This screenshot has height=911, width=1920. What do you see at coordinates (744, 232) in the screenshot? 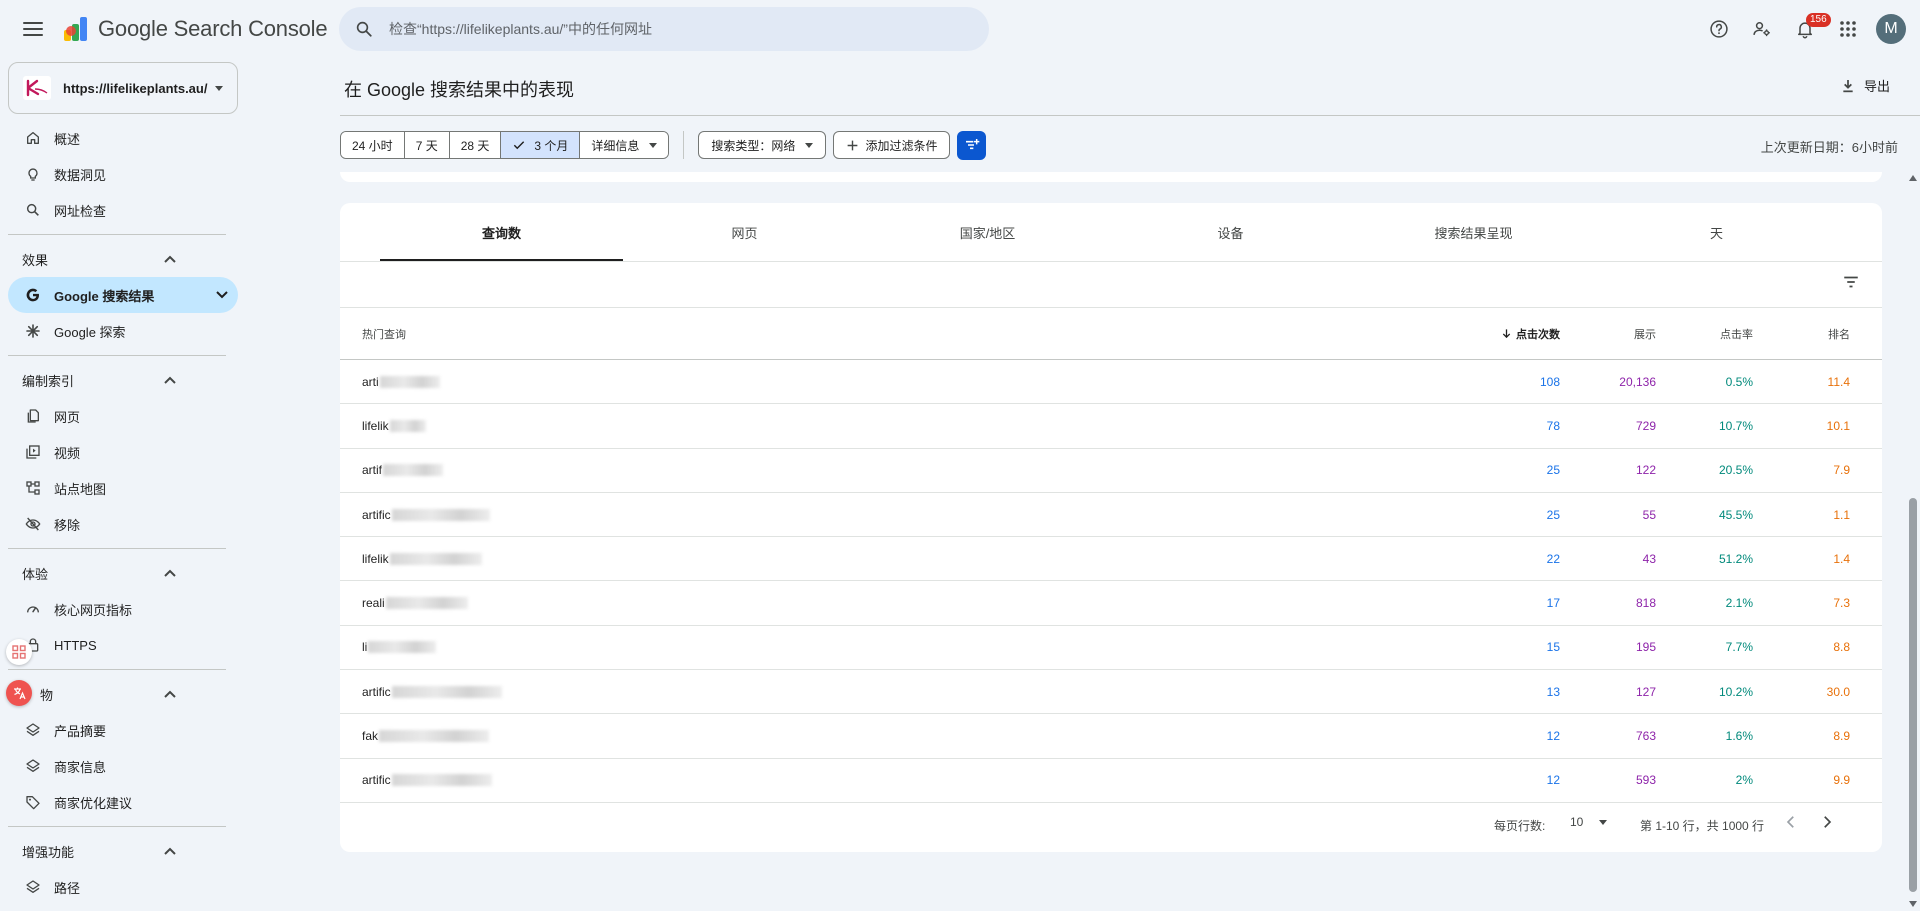
I see `tab-pages: 网页` at bounding box center [744, 232].